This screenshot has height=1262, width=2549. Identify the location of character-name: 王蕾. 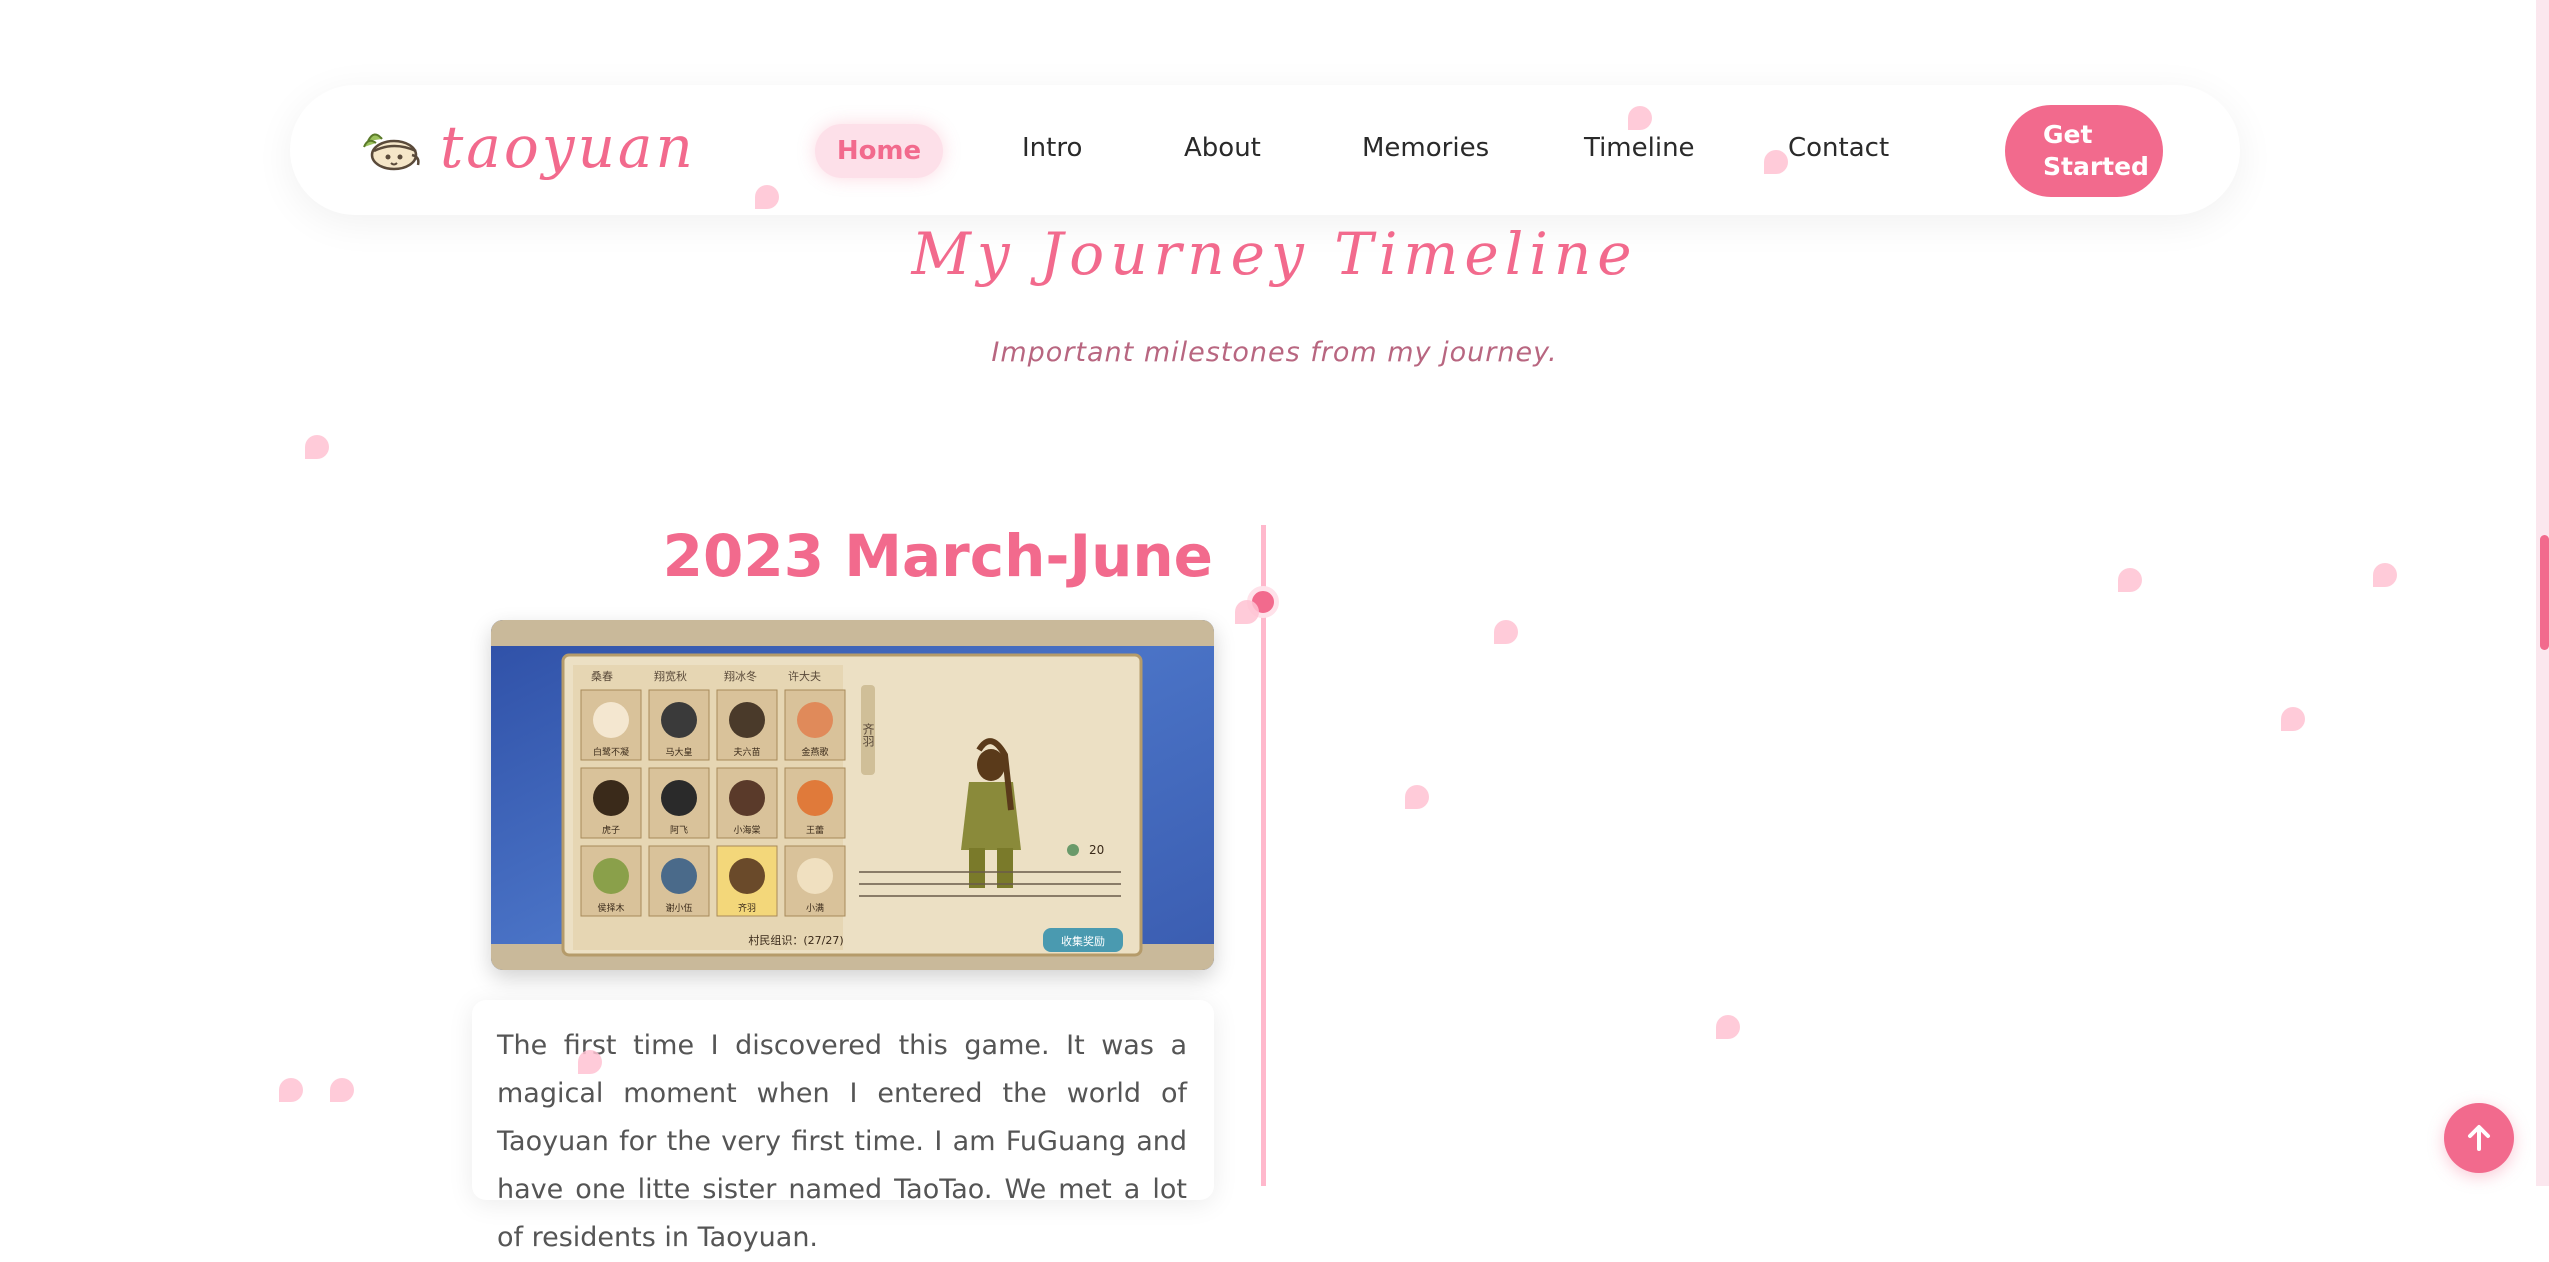
(815, 830).